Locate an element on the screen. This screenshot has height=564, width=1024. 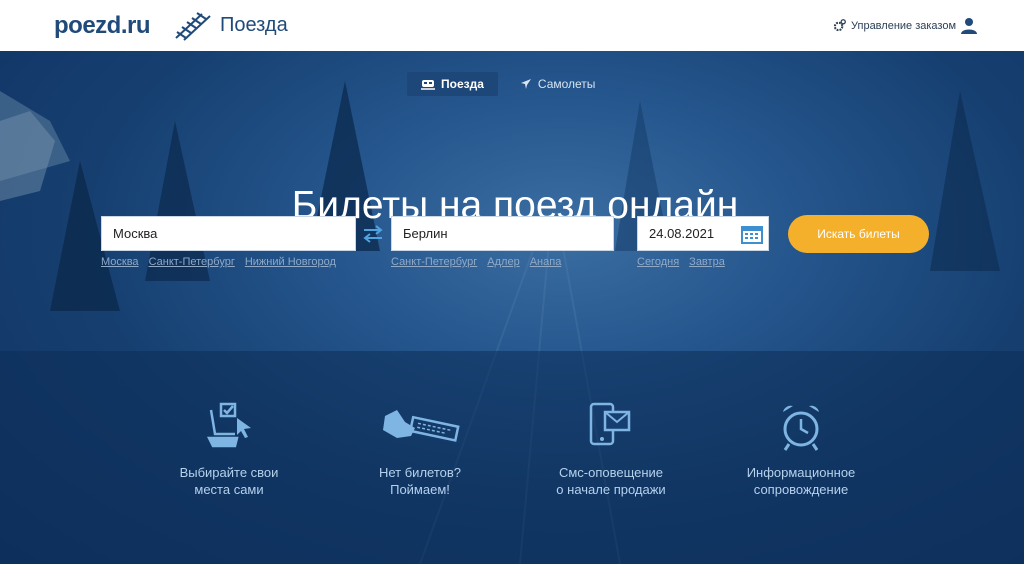
tab-trains-label: Поезда is located at coordinates (462, 84).